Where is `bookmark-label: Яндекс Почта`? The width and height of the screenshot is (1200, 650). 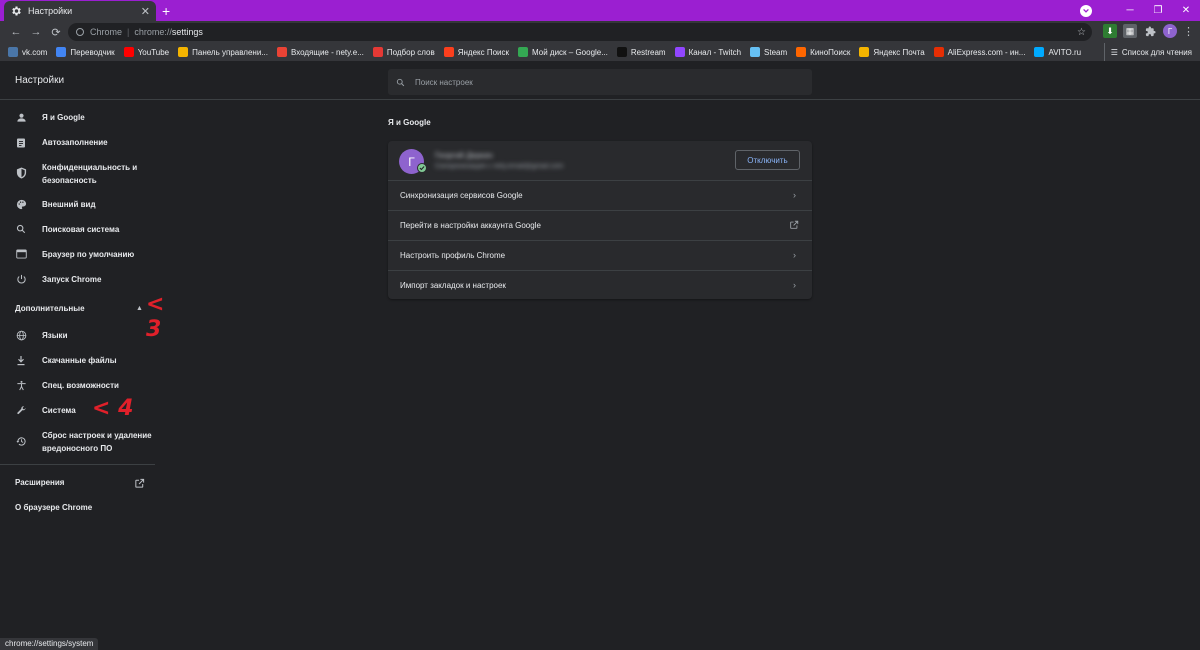
bookmark-label: Яндекс Почта is located at coordinates (899, 52).